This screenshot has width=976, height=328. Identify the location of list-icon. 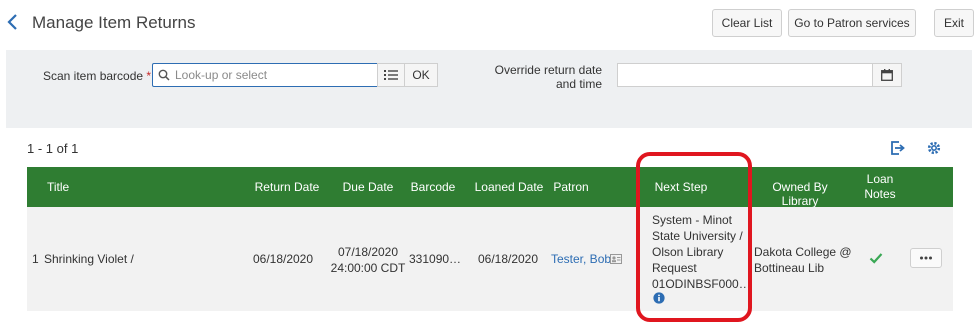
(391, 75).